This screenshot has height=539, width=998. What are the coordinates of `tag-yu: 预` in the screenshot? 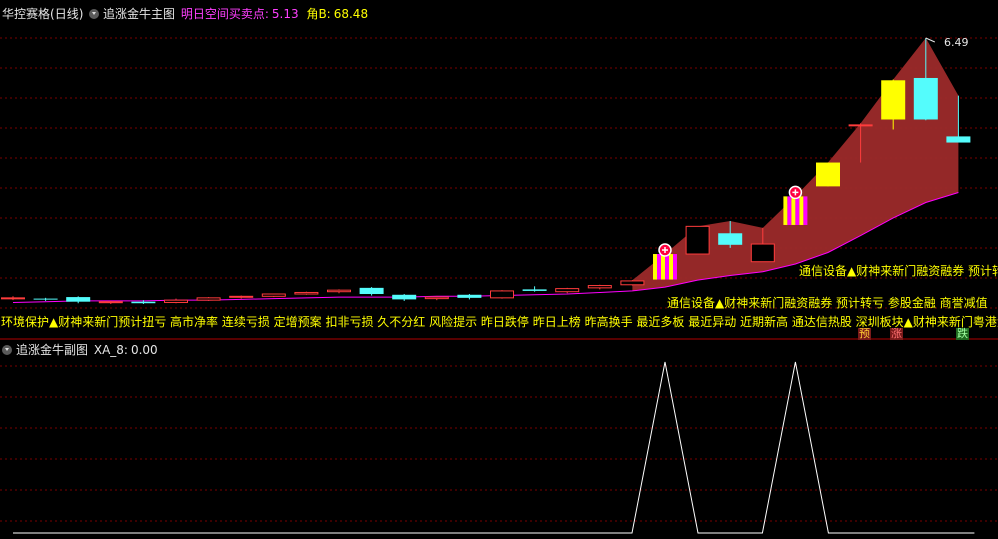 It's located at (864, 333).